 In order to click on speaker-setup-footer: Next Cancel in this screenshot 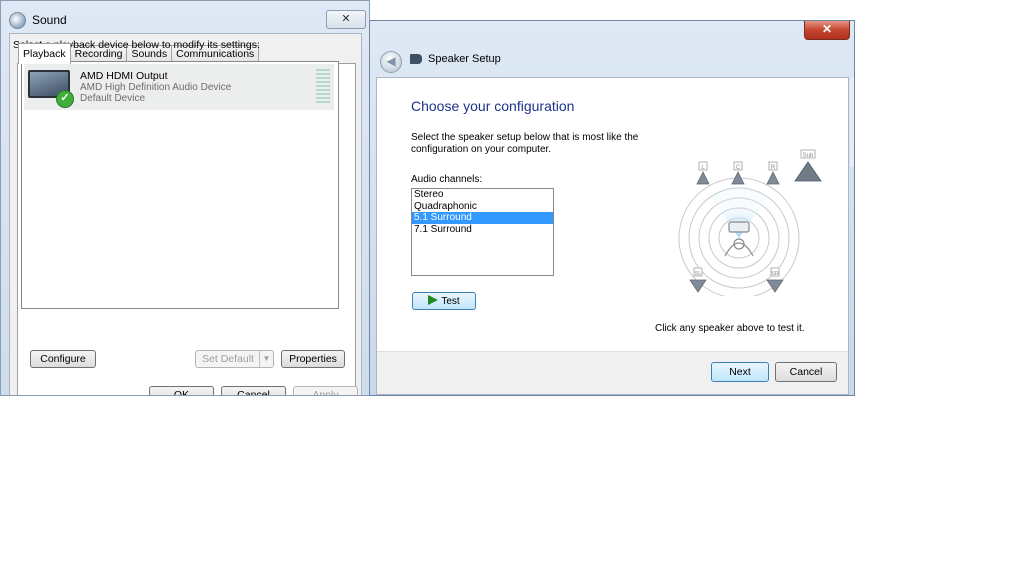, I will do `click(612, 372)`.